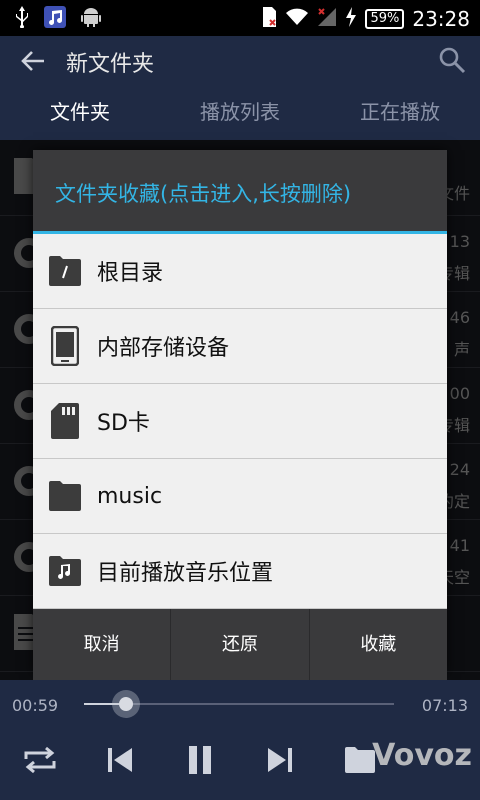 This screenshot has height=800, width=480. What do you see at coordinates (444, 705) in the screenshot?
I see `total-duration: 07:13` at bounding box center [444, 705].